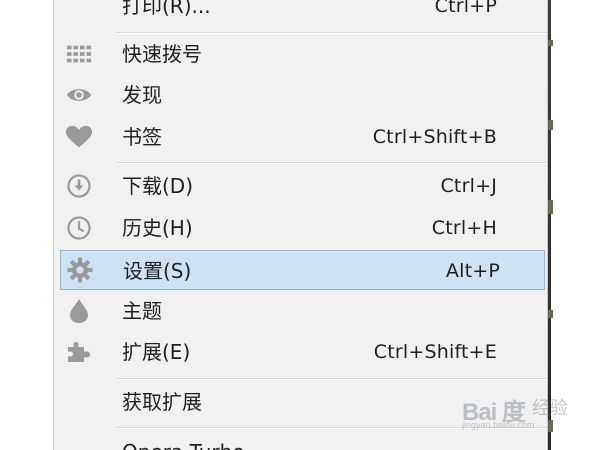 This screenshot has width=600, height=450. I want to click on menu-item-label: 扩展(E), so click(156, 352).